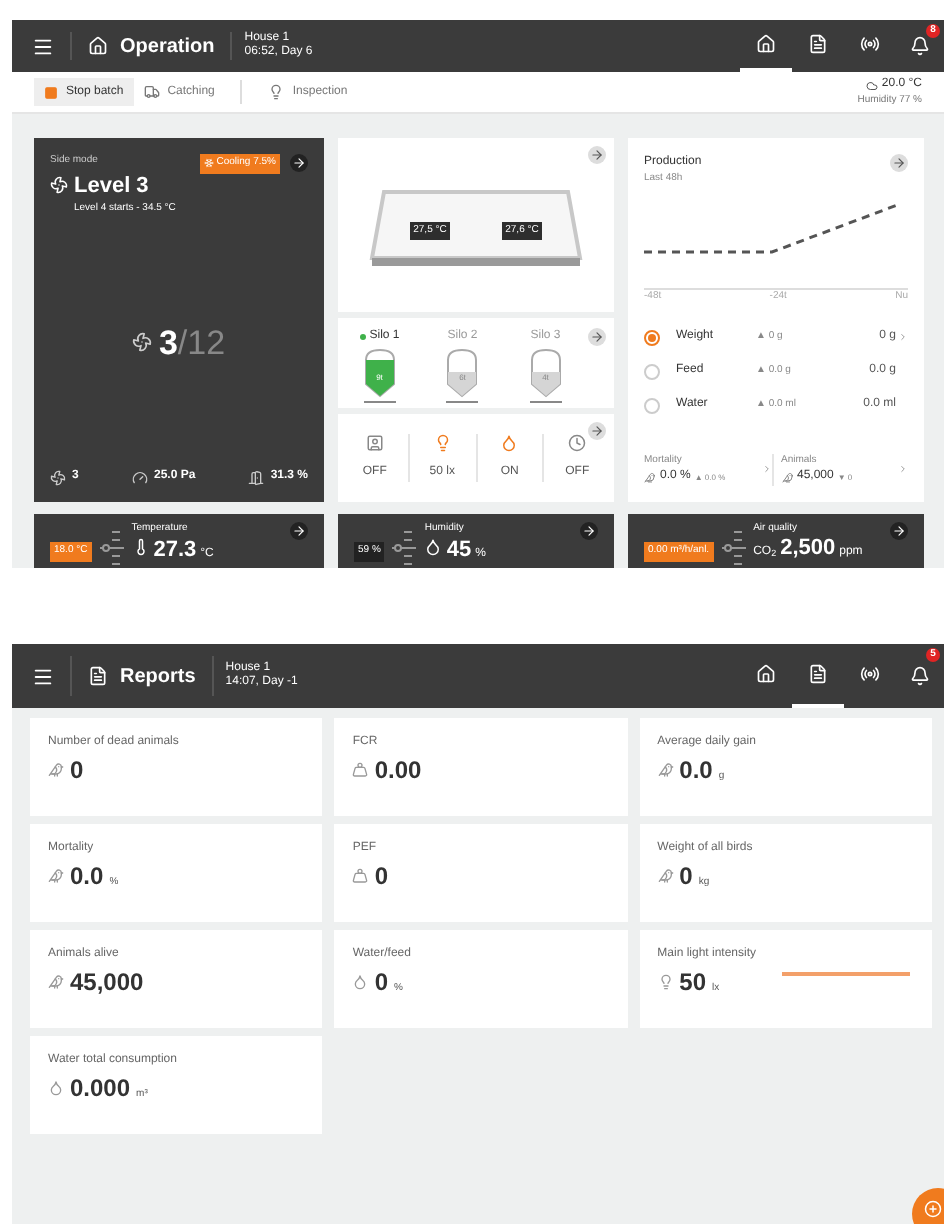 The image size is (944, 1224). Describe the element at coordinates (139, 477) in the screenshot. I see `gauge-icon` at that location.